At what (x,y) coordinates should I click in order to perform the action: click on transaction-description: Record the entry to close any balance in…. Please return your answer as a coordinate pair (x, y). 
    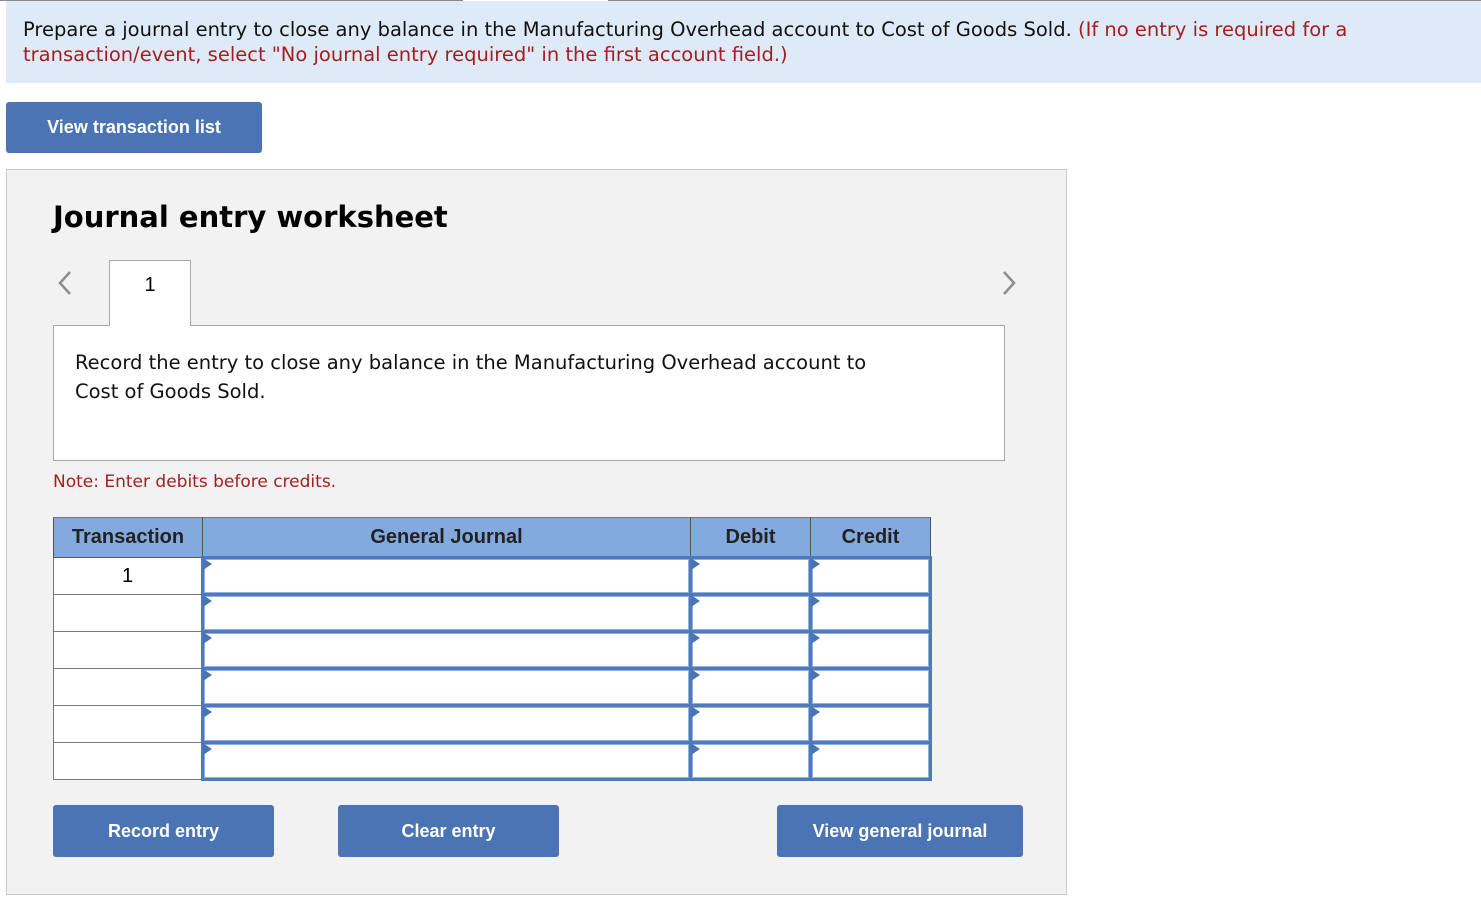
    Looking at the image, I should click on (529, 393).